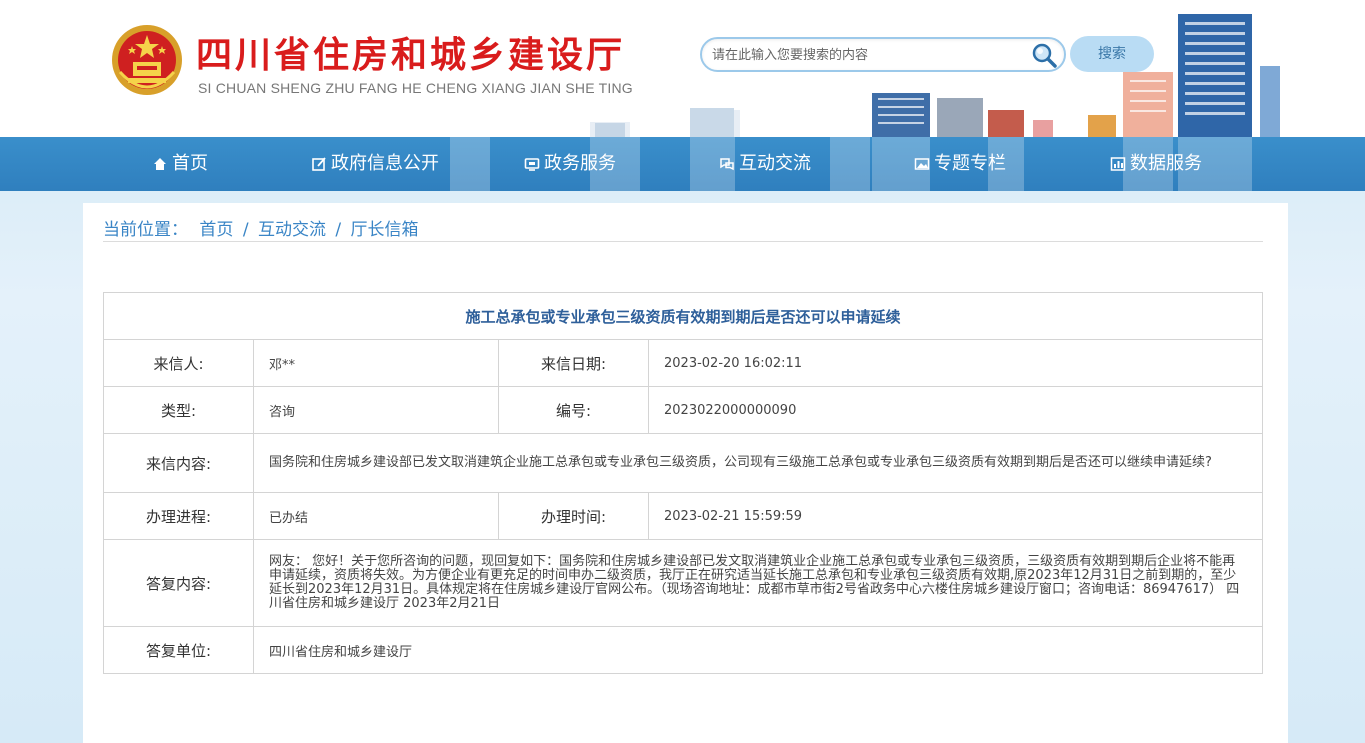  Describe the element at coordinates (178, 516) in the screenshot. I see `progress-label: 办理进程:` at that location.